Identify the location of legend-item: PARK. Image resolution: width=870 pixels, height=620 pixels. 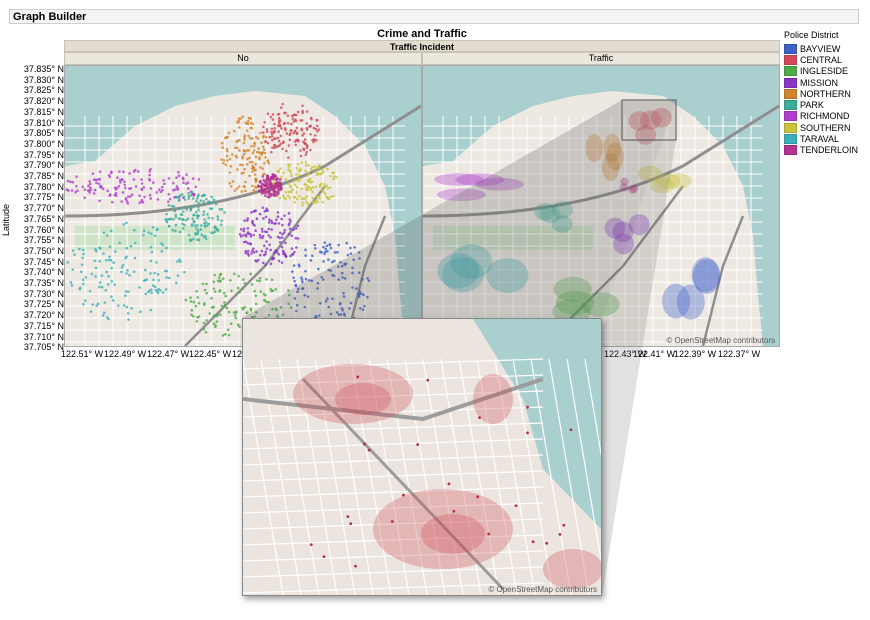
(821, 105).